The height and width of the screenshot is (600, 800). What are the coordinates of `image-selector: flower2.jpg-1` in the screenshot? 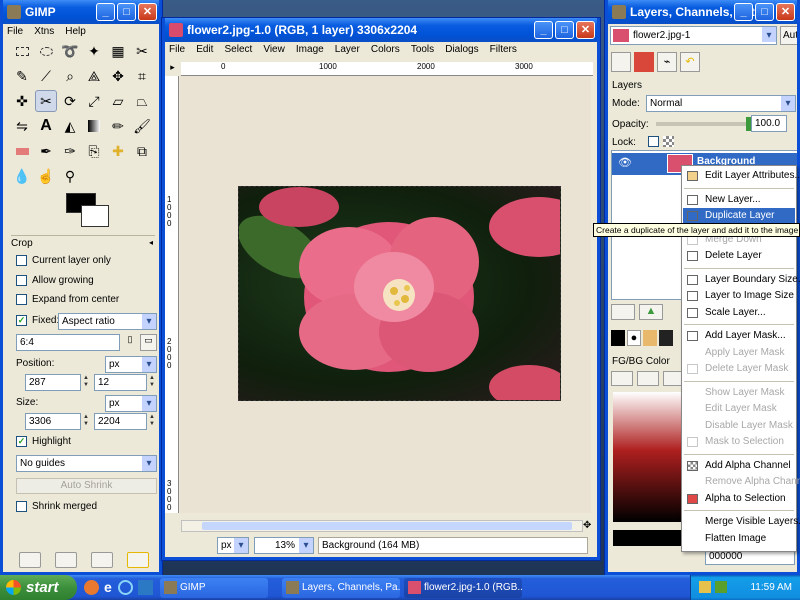 It's located at (693, 35).